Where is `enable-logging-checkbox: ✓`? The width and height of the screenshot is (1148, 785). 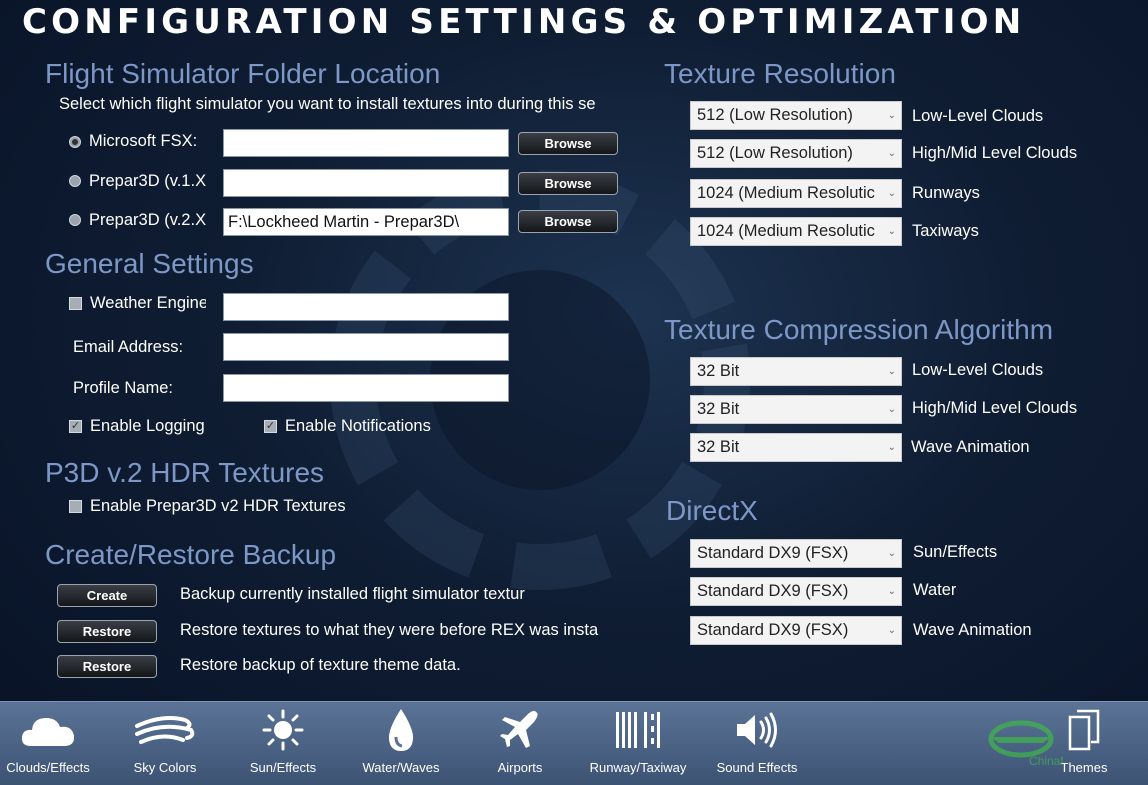
enable-logging-checkbox: ✓ is located at coordinates (75, 426).